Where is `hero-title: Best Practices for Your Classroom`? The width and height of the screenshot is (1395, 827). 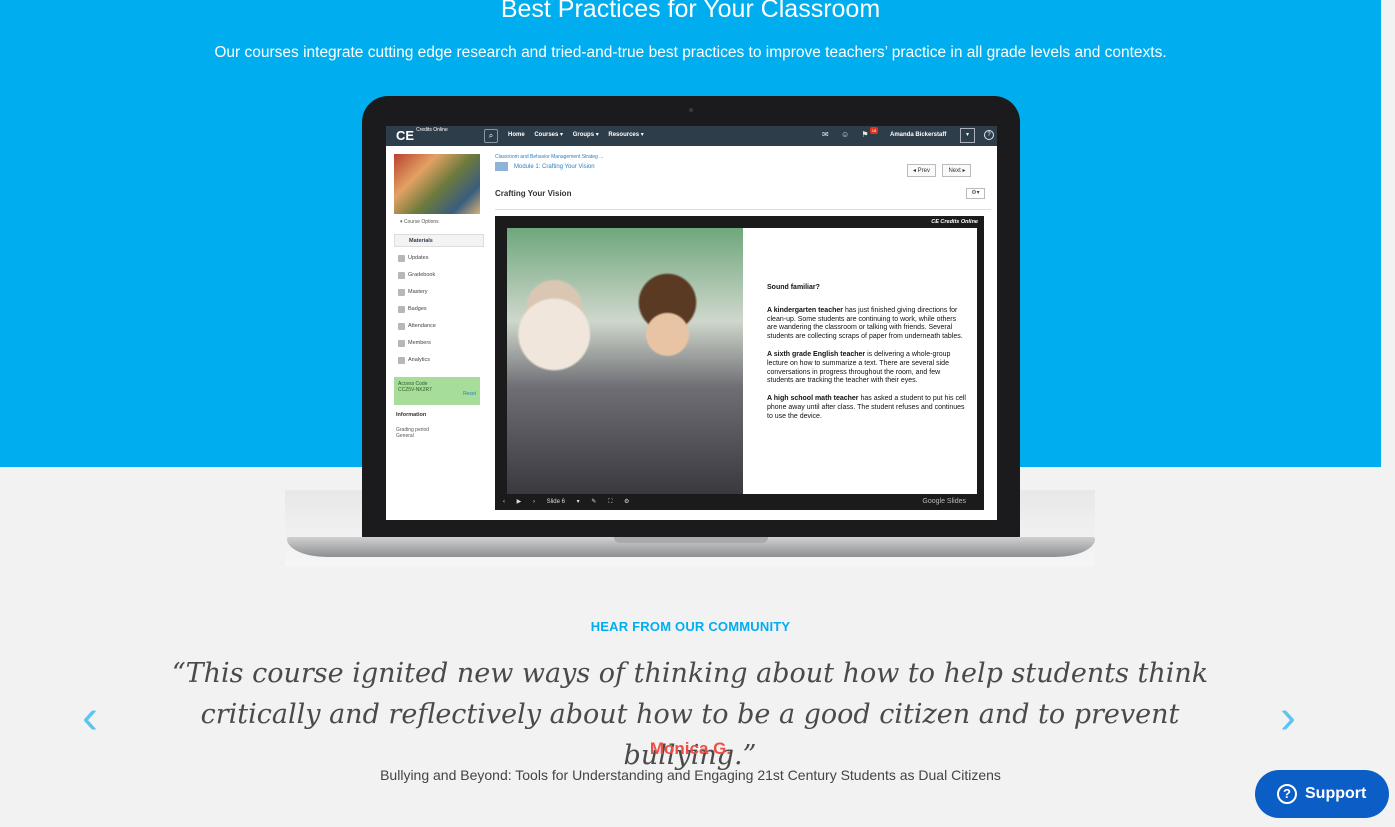 hero-title: Best Practices for Your Classroom is located at coordinates (690, 11).